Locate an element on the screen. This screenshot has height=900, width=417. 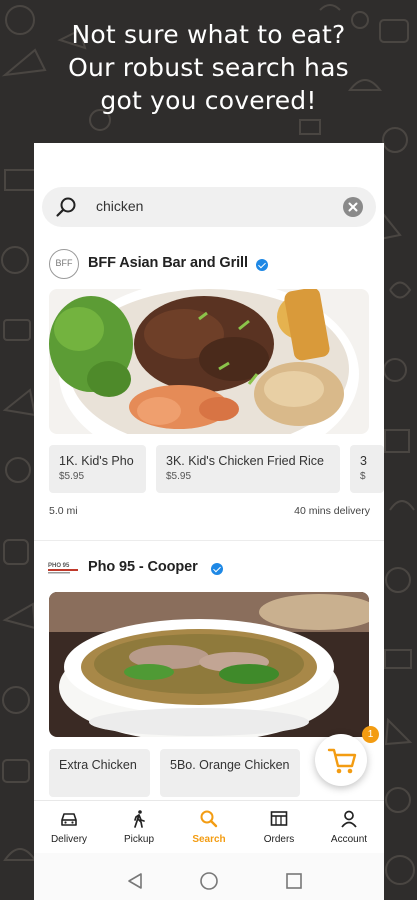
search-bar: chicken is located at coordinates (209, 207).